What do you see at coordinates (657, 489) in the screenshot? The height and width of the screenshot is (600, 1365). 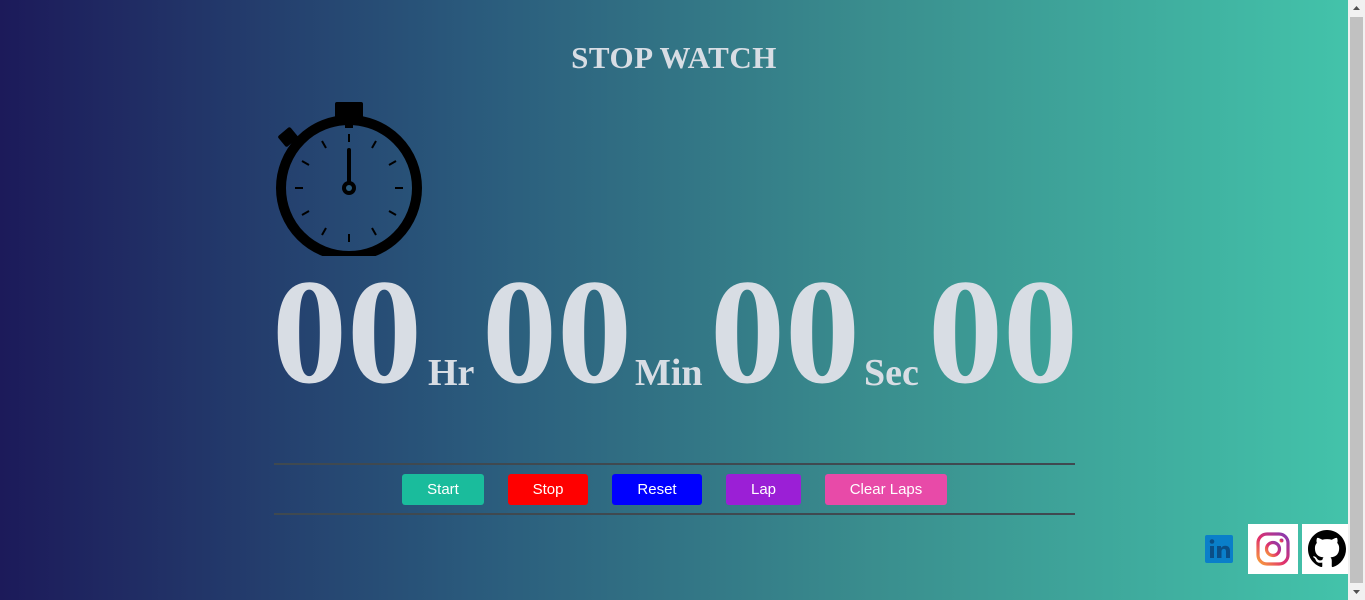 I see `reset-button: Reset` at bounding box center [657, 489].